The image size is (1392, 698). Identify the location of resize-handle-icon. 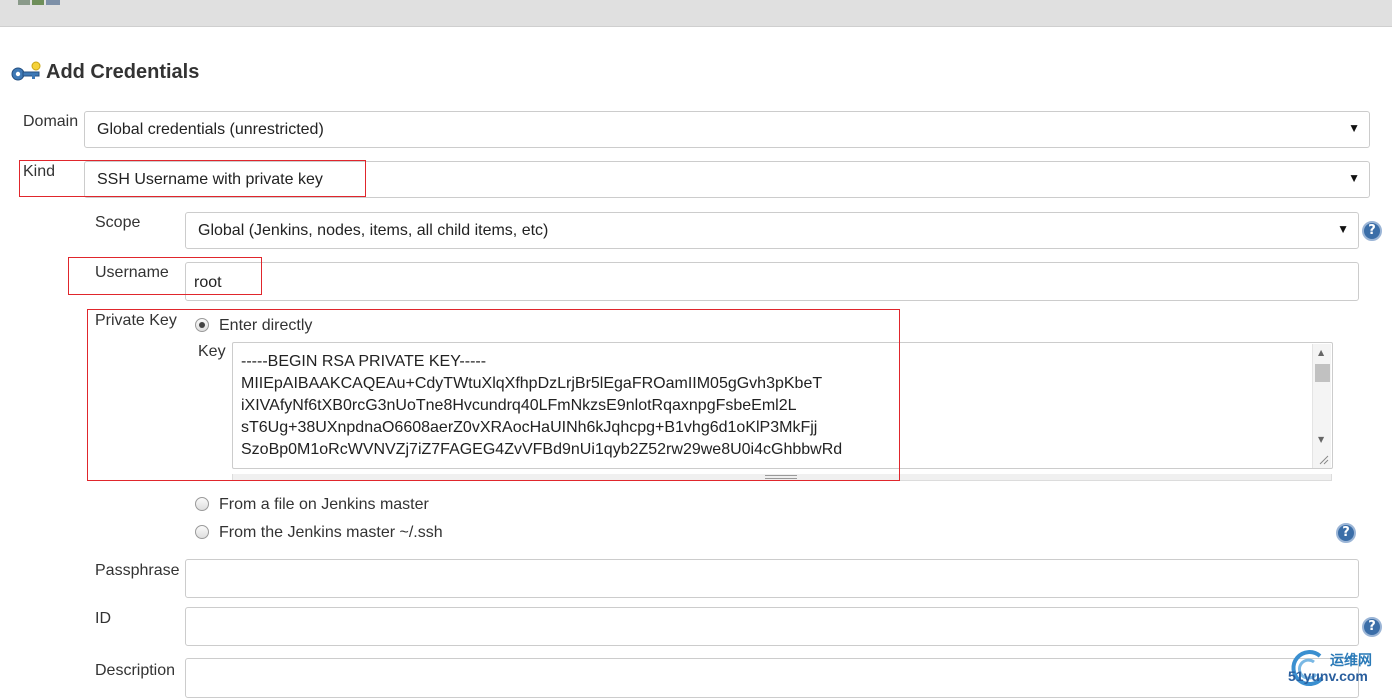
(1324, 460).